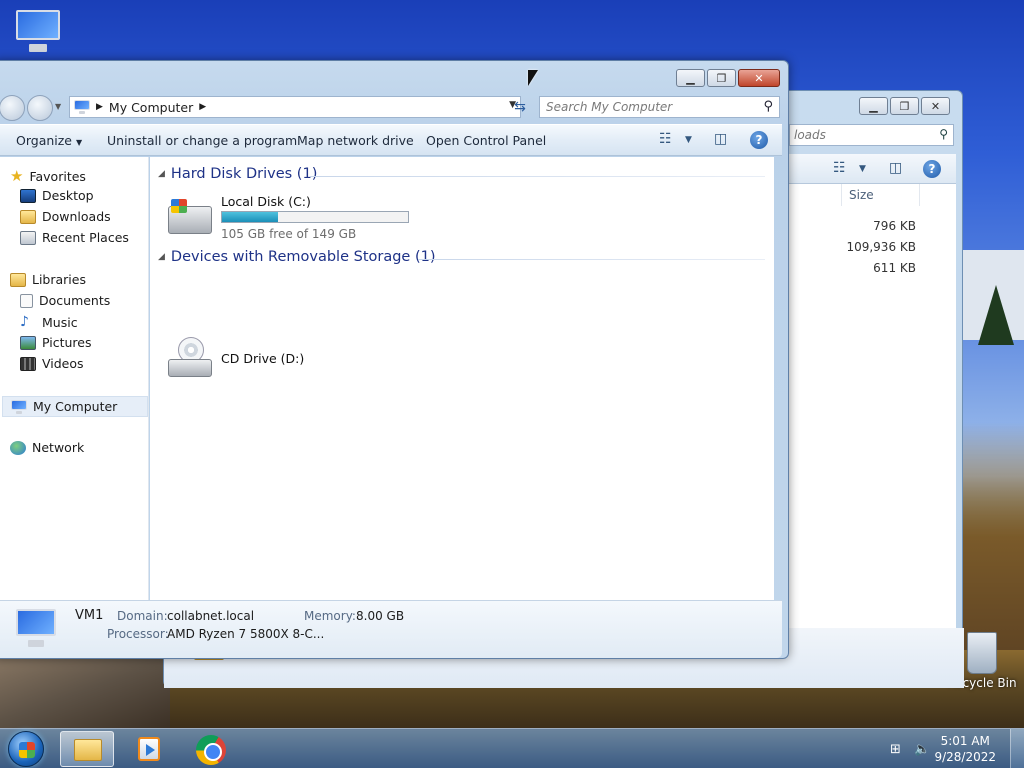  I want to click on group-title: Devices with Removable Storage (1), so click(303, 257).